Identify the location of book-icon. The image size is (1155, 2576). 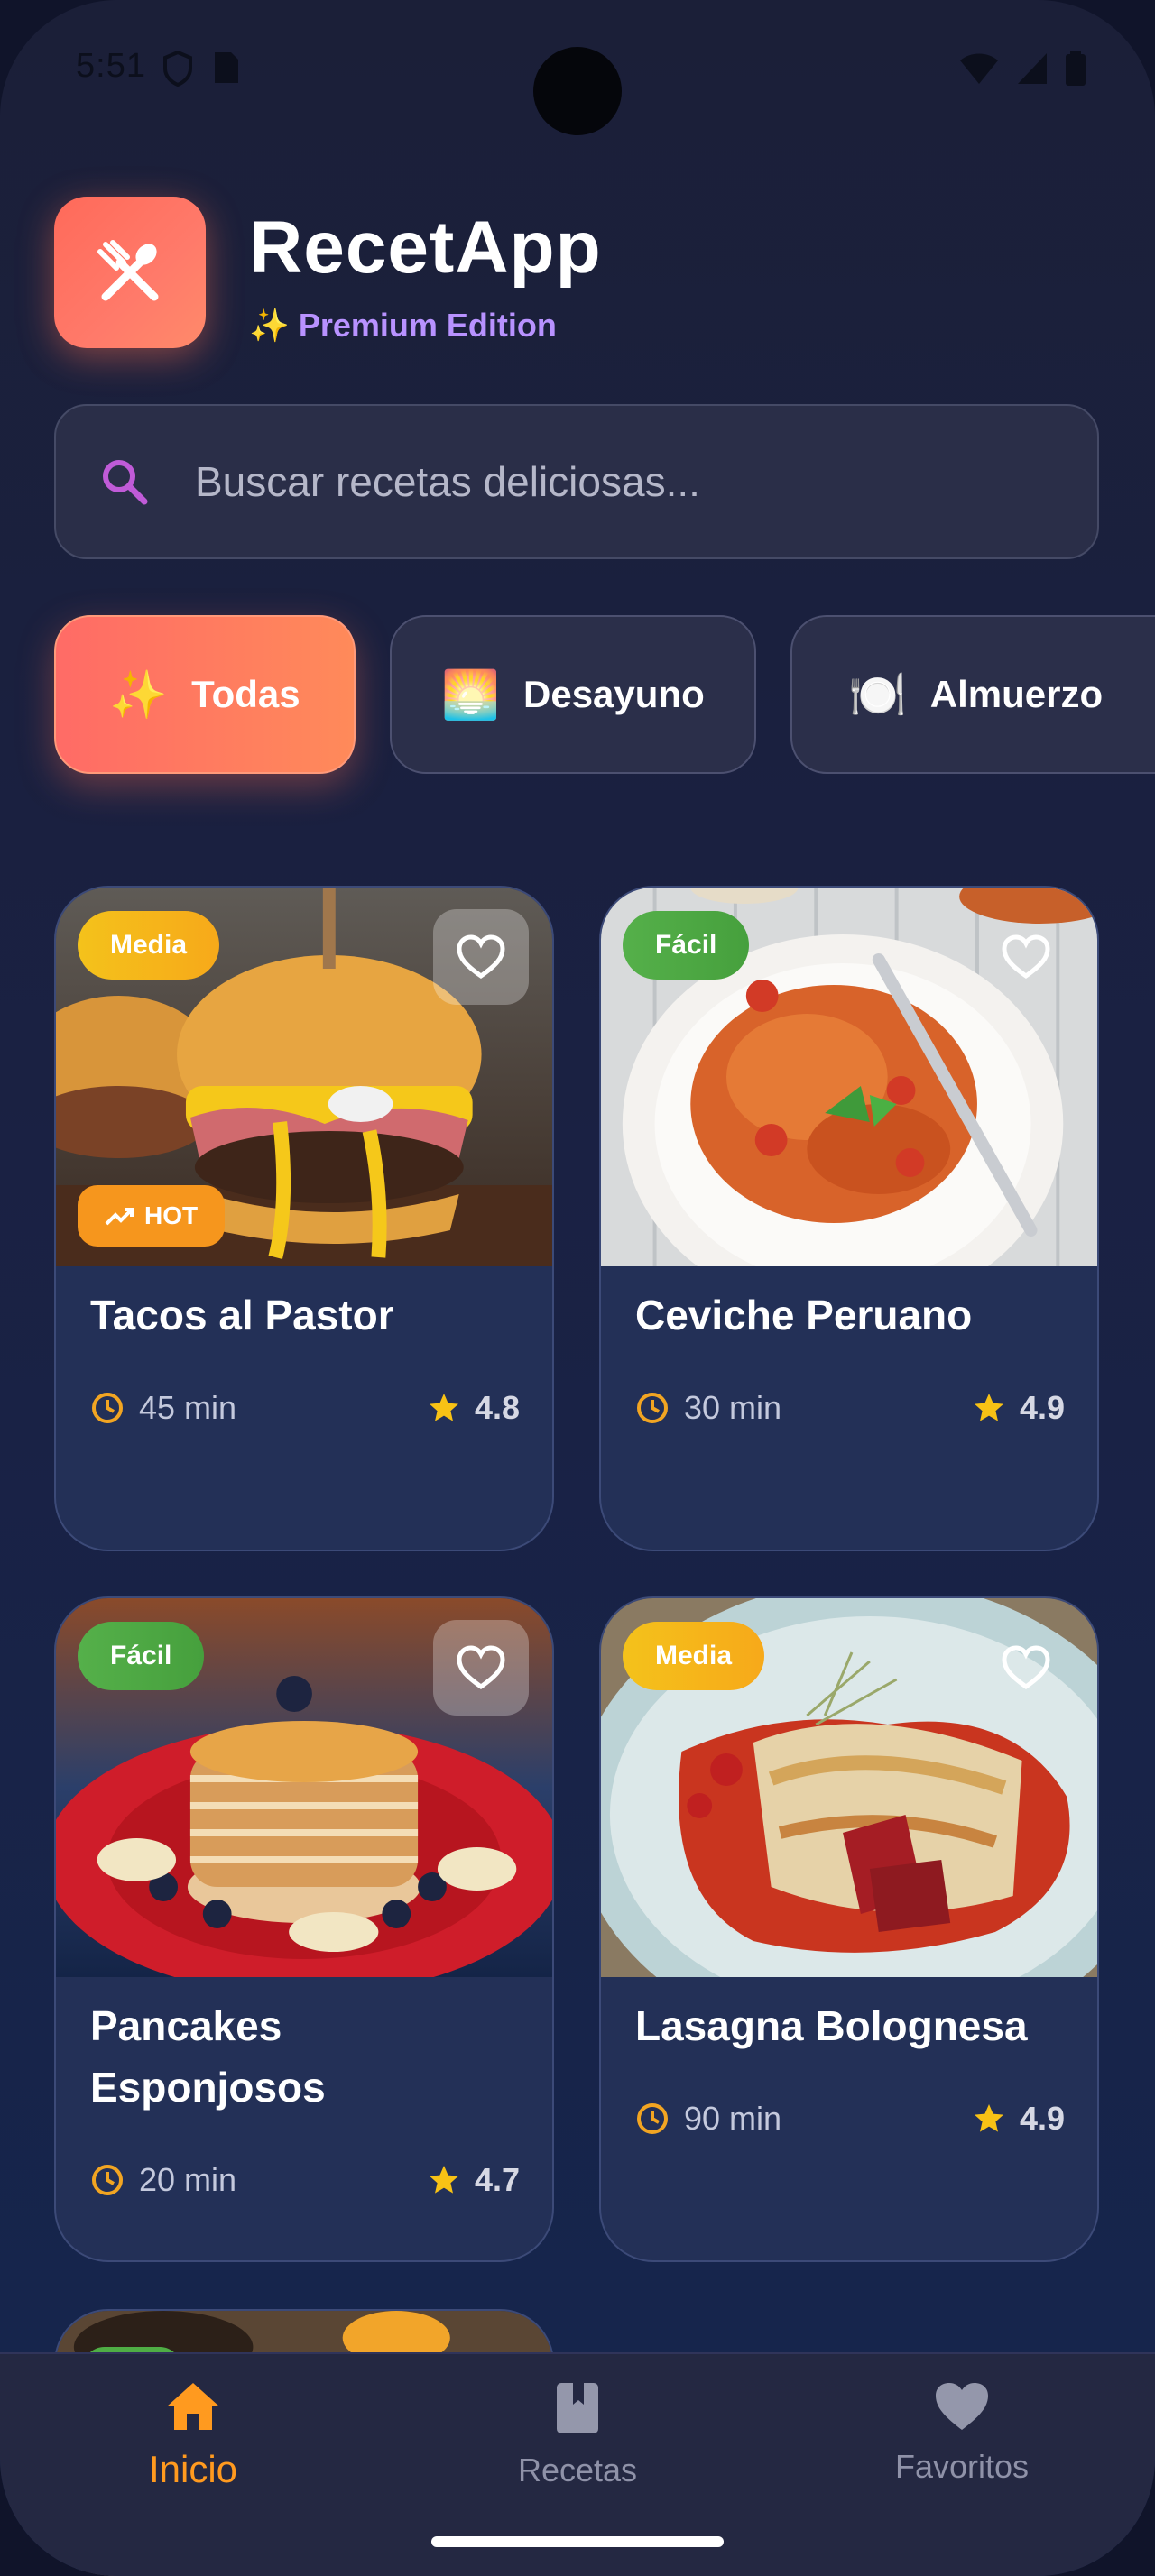
(577, 2408).